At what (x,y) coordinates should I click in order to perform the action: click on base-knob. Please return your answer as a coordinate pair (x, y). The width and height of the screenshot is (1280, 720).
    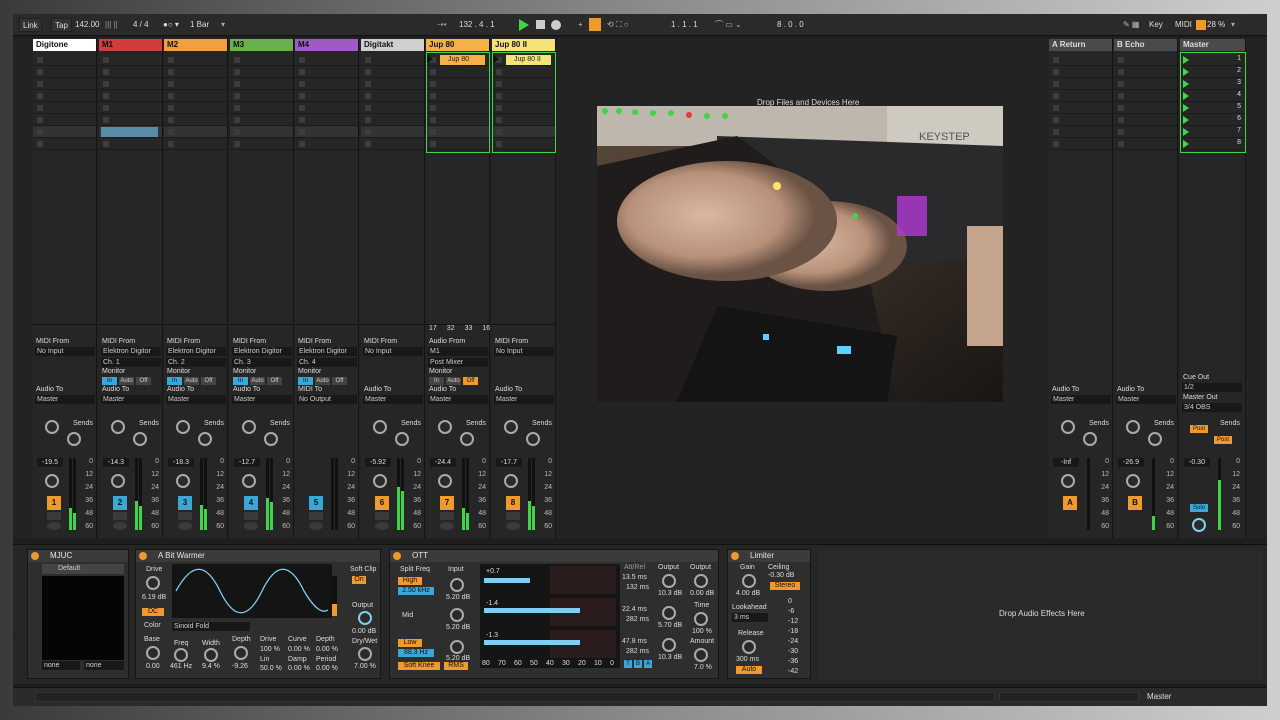
    Looking at the image, I should click on (153, 653).